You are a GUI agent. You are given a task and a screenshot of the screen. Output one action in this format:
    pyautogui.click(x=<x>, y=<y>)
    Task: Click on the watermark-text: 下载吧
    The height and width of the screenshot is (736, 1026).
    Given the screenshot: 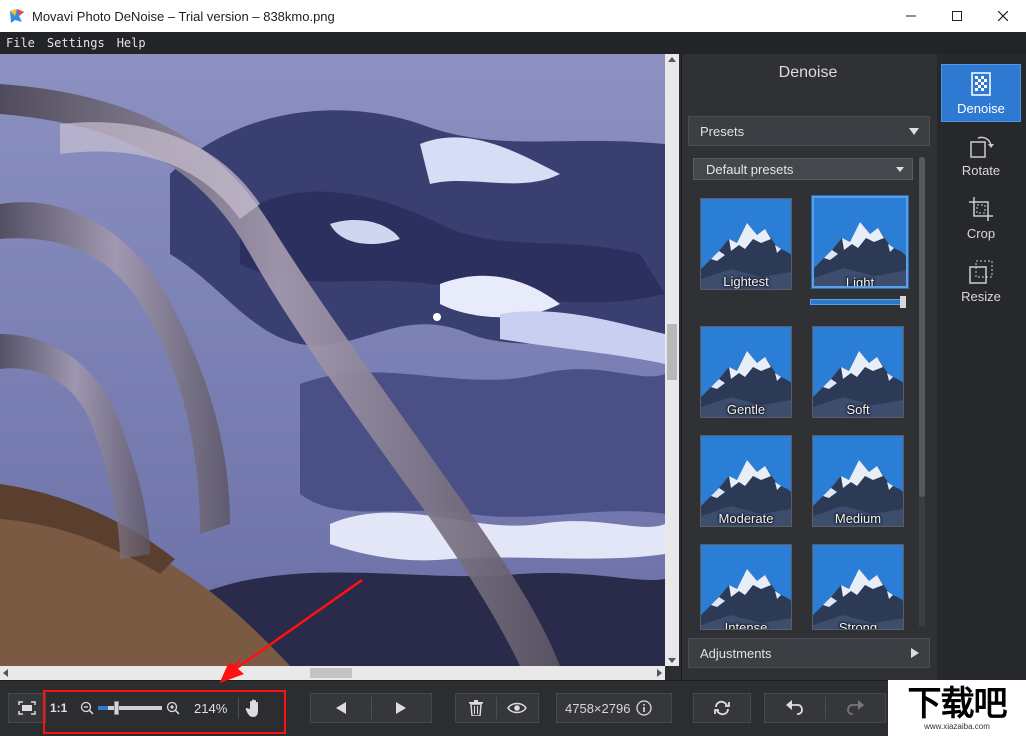 What is the action you would take?
    pyautogui.click(x=957, y=703)
    